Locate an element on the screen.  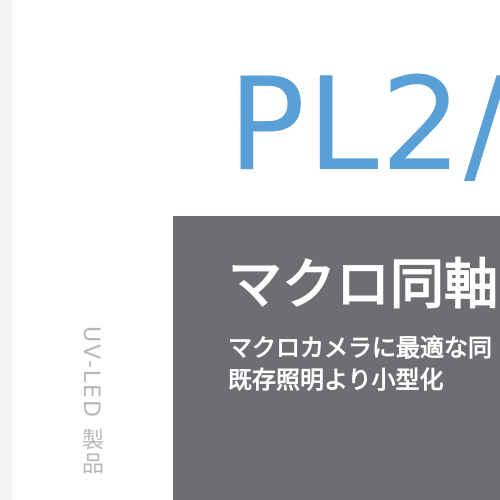
feature-description-line-2: 既存照明より小型化 is located at coordinates (336, 380).